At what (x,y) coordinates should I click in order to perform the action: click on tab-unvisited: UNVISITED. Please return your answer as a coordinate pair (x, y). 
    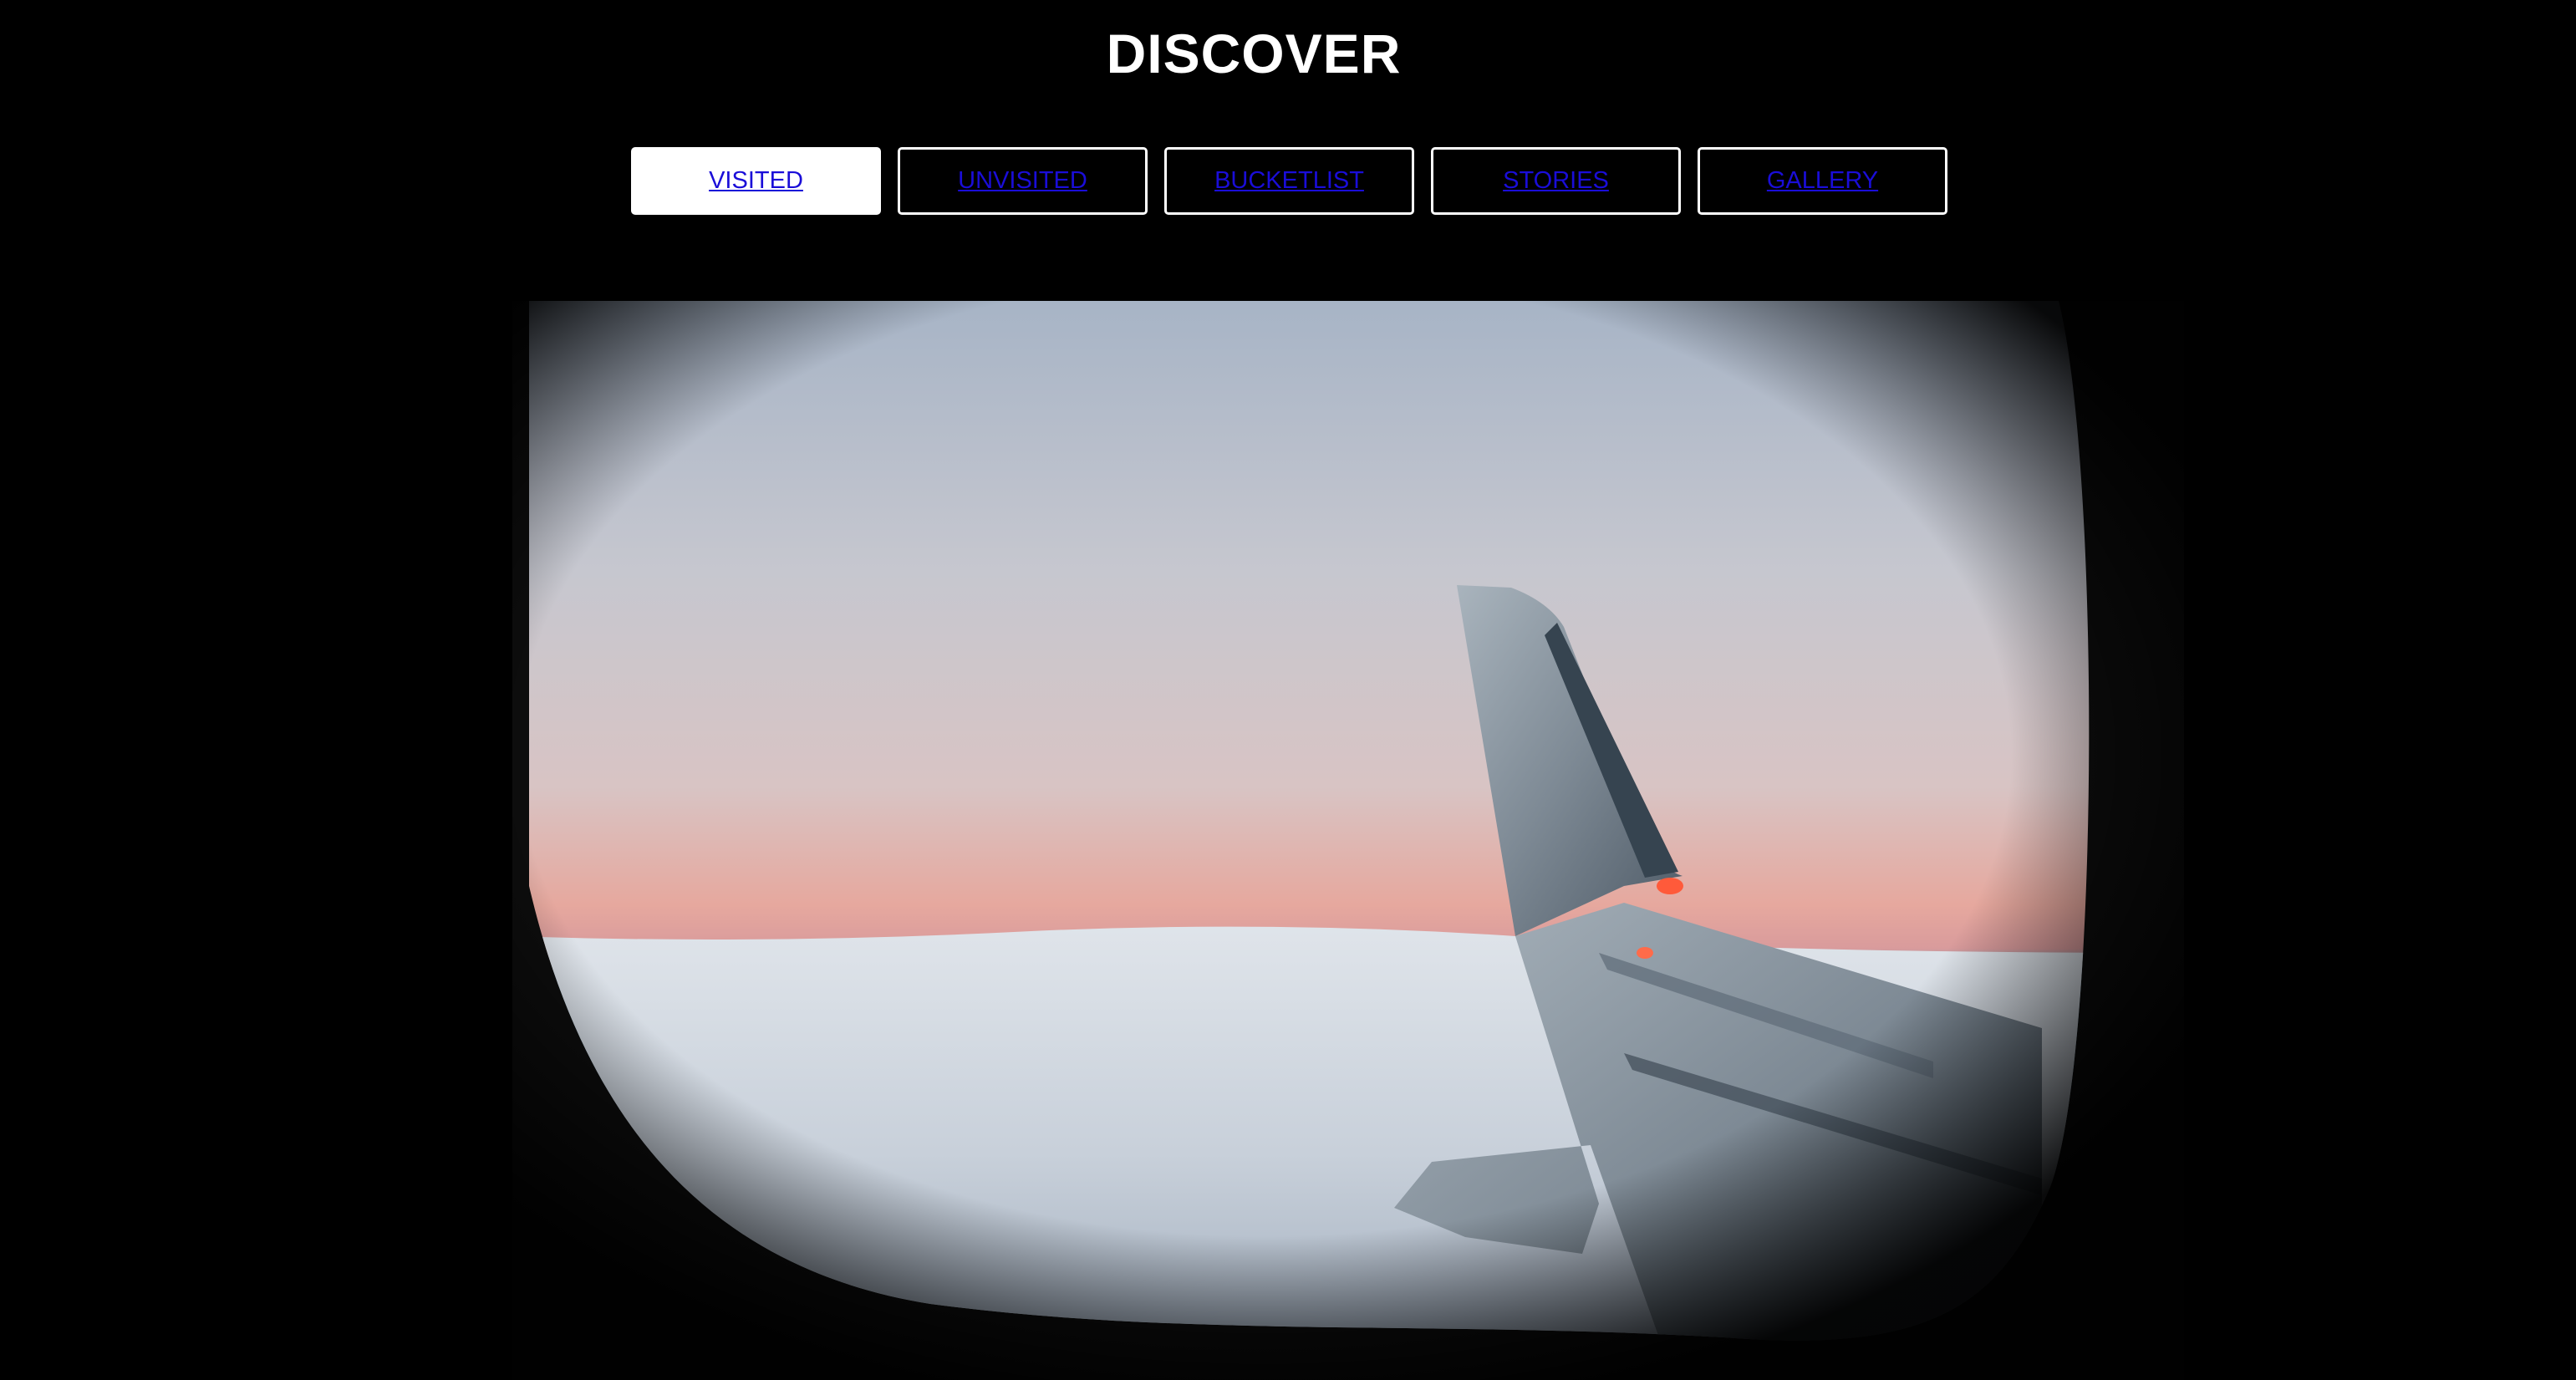
    Looking at the image, I should click on (1023, 181).